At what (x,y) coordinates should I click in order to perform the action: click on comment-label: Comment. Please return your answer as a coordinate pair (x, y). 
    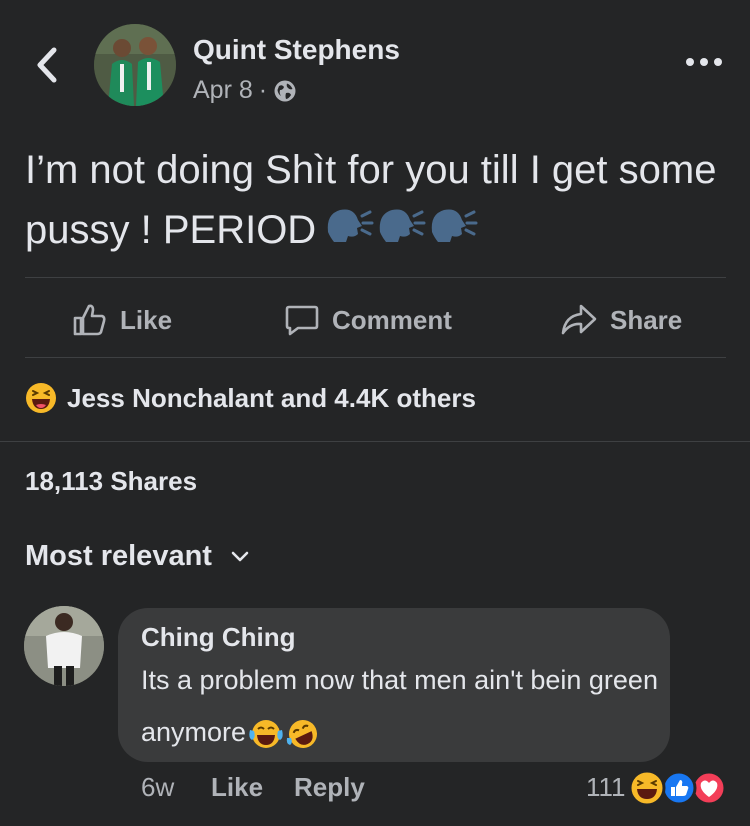
    Looking at the image, I should click on (392, 319).